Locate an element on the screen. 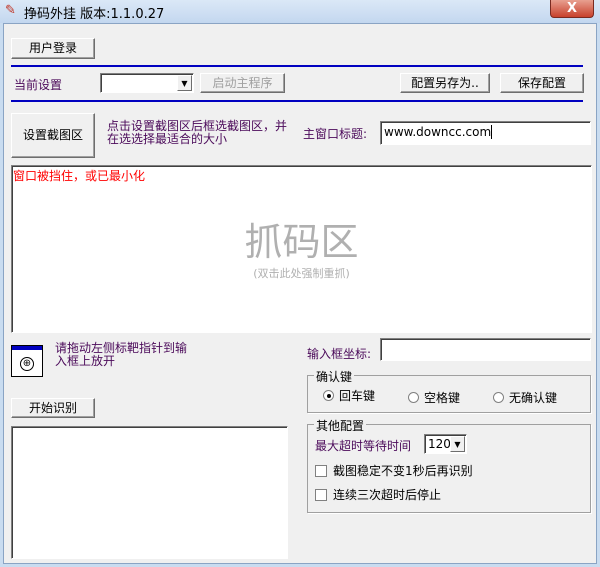  timeout-value: 120 is located at coordinates (439, 444).